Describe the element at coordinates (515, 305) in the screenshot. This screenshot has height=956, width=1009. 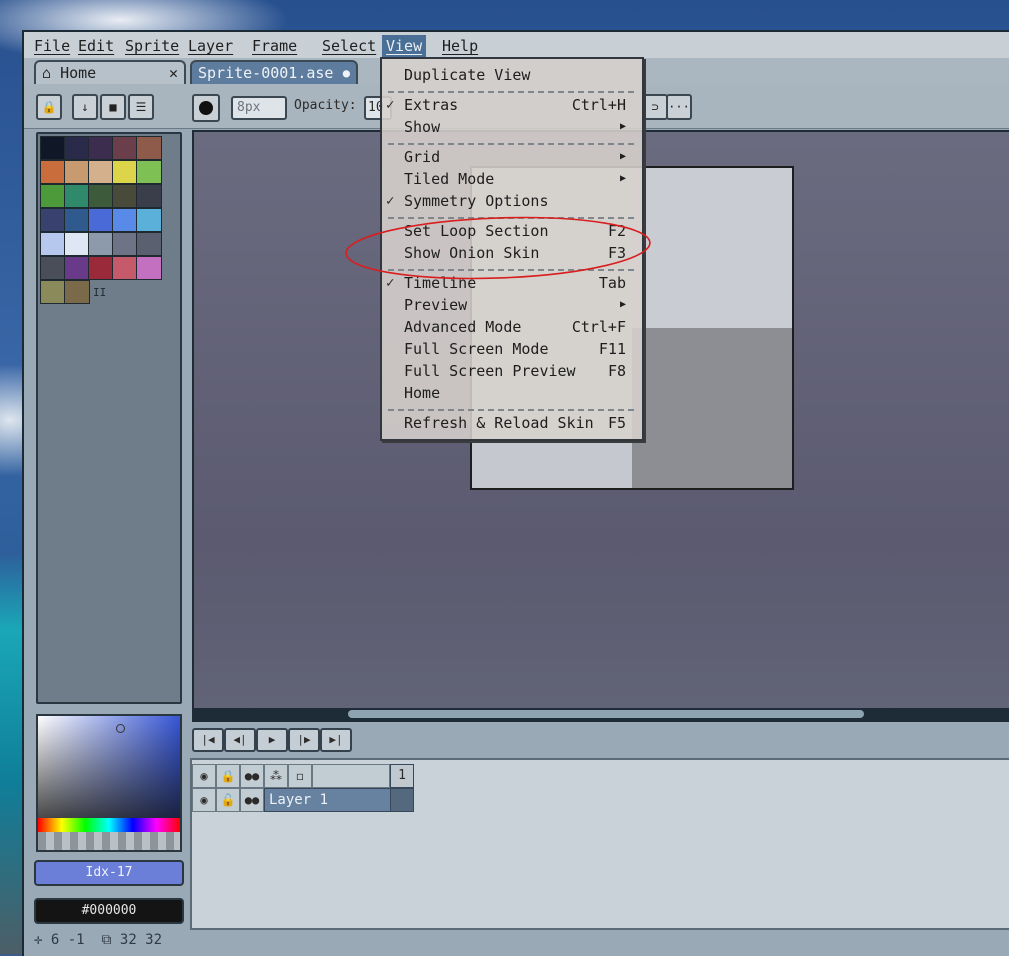
I see `menu-item-preview: Preview ▶` at that location.